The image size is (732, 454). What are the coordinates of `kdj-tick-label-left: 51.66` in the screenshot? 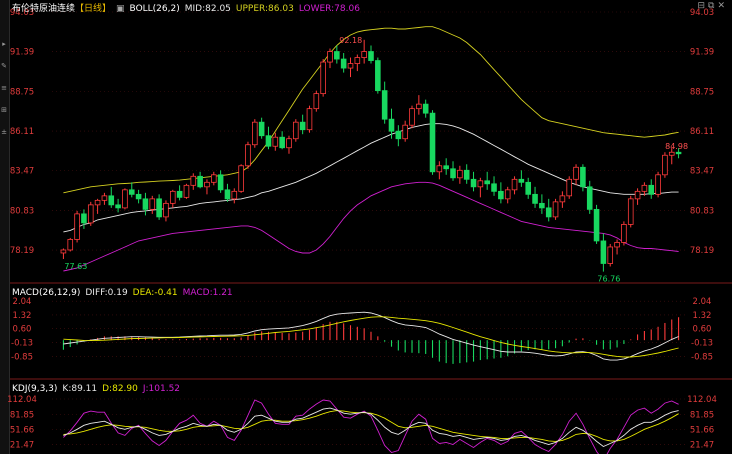 It's located at (22, 430).